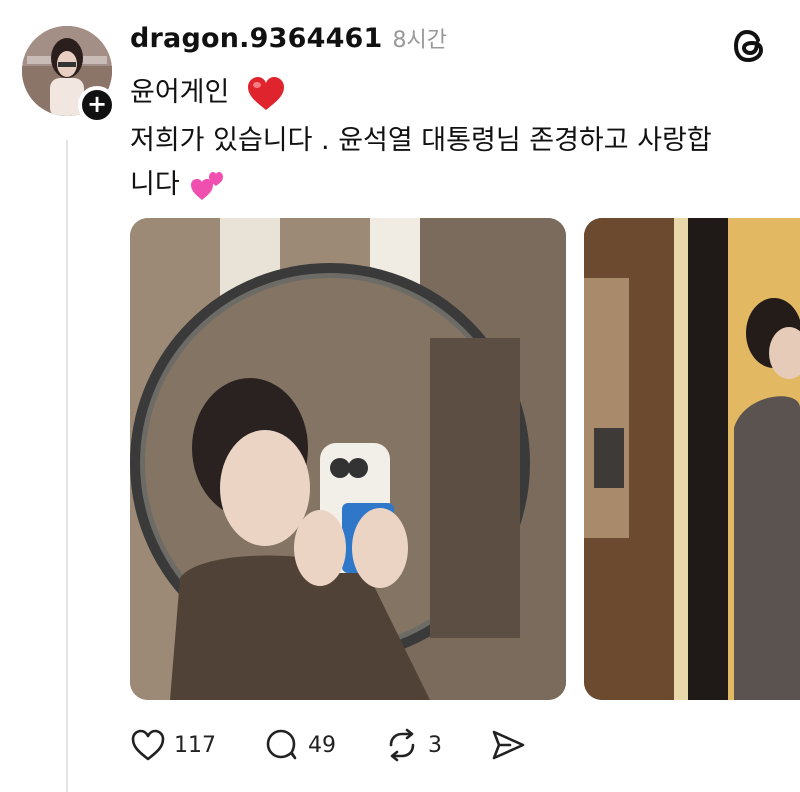  What do you see at coordinates (322, 745) in the screenshot?
I see `comment-count: 49` at bounding box center [322, 745].